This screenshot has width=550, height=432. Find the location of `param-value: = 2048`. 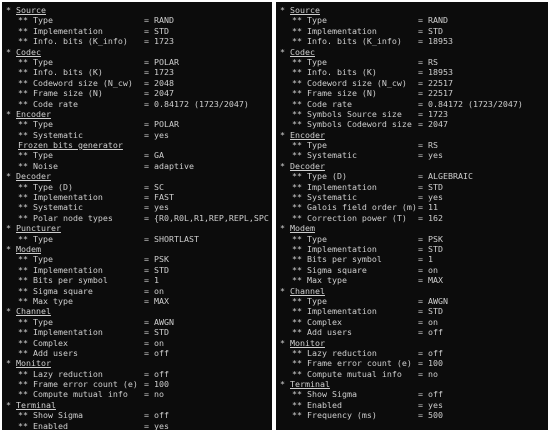

param-value: = 2048 is located at coordinates (159, 82).